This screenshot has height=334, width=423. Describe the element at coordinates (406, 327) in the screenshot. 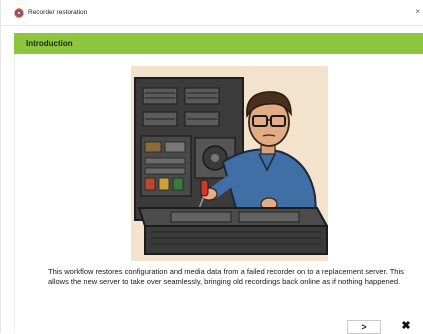

I see `cancel-close-icon: ✖` at that location.